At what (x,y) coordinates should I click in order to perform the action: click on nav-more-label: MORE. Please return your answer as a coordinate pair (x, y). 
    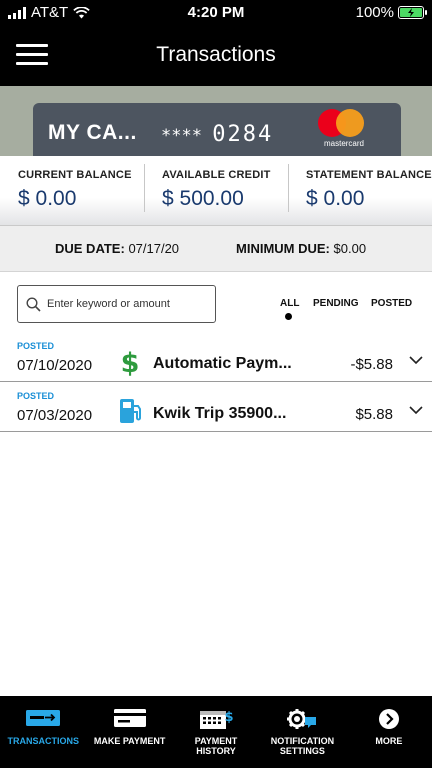
    Looking at the image, I should click on (389, 741).